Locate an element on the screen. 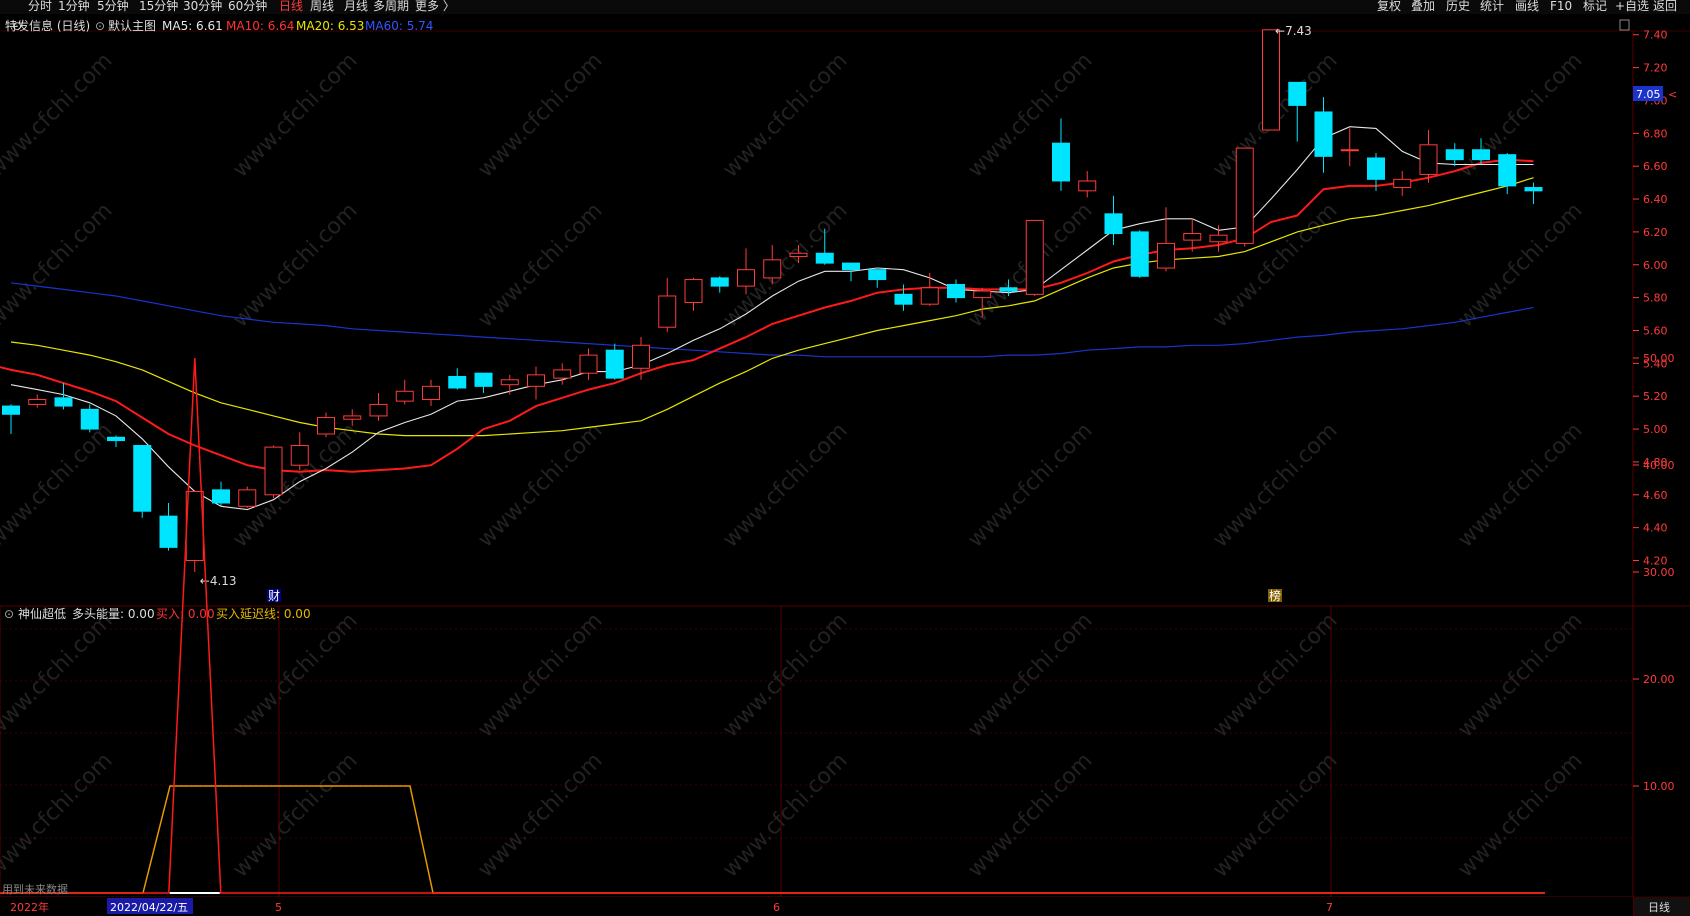 Image resolution: width=1690 pixels, height=916 pixels. price-tick-label: 6.60 is located at coordinates (1655, 166).